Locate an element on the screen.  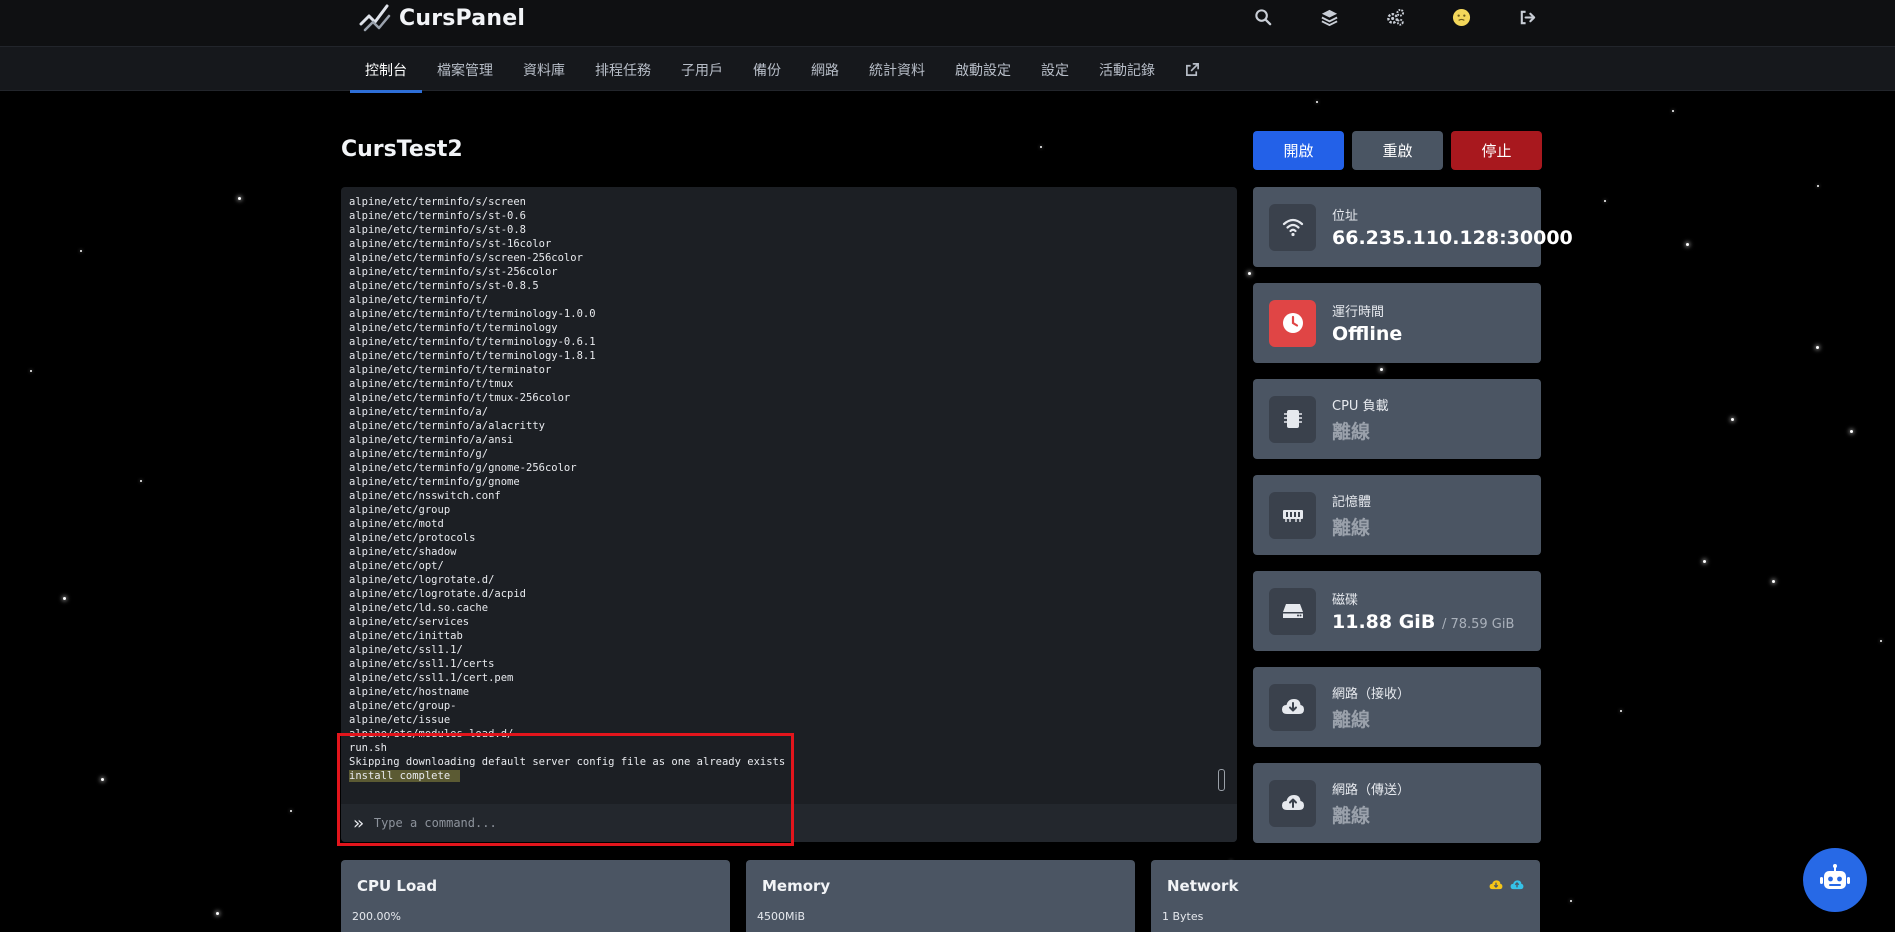
tab-backups: 備份 is located at coordinates (767, 69).